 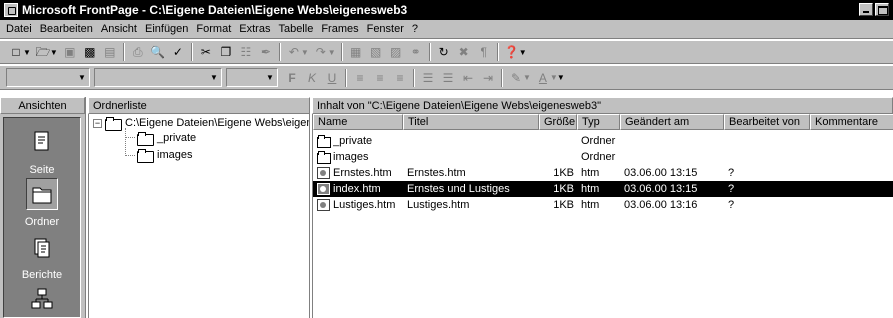 What do you see at coordinates (768, 141) in the screenshot?
I see `cell-editor` at bounding box center [768, 141].